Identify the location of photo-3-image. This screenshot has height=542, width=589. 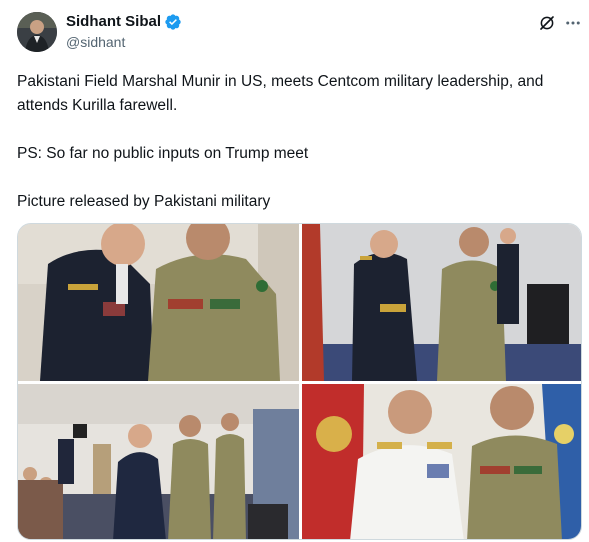
(158, 461).